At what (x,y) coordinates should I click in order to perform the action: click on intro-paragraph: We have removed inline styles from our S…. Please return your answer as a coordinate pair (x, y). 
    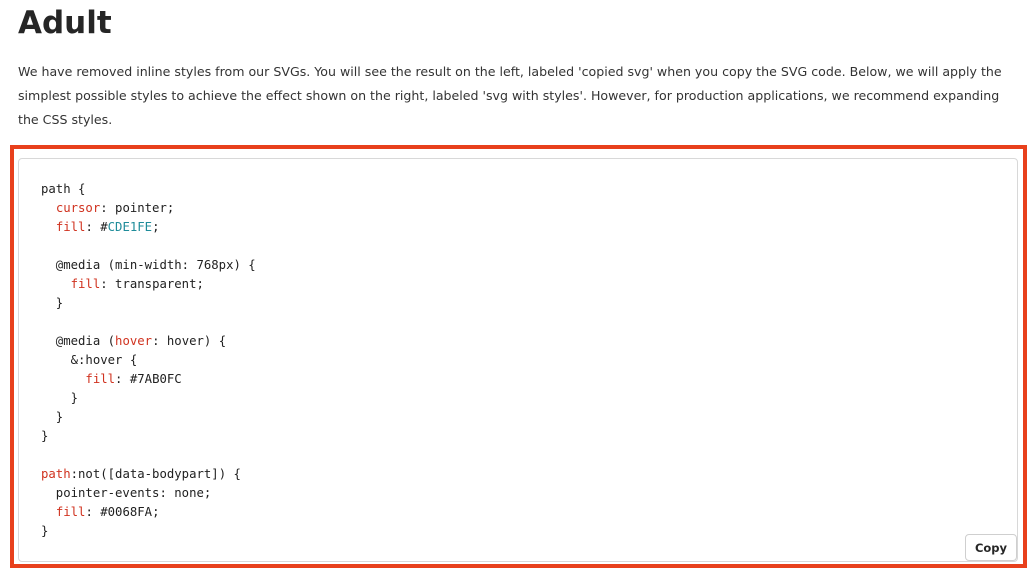
    Looking at the image, I should click on (510, 95).